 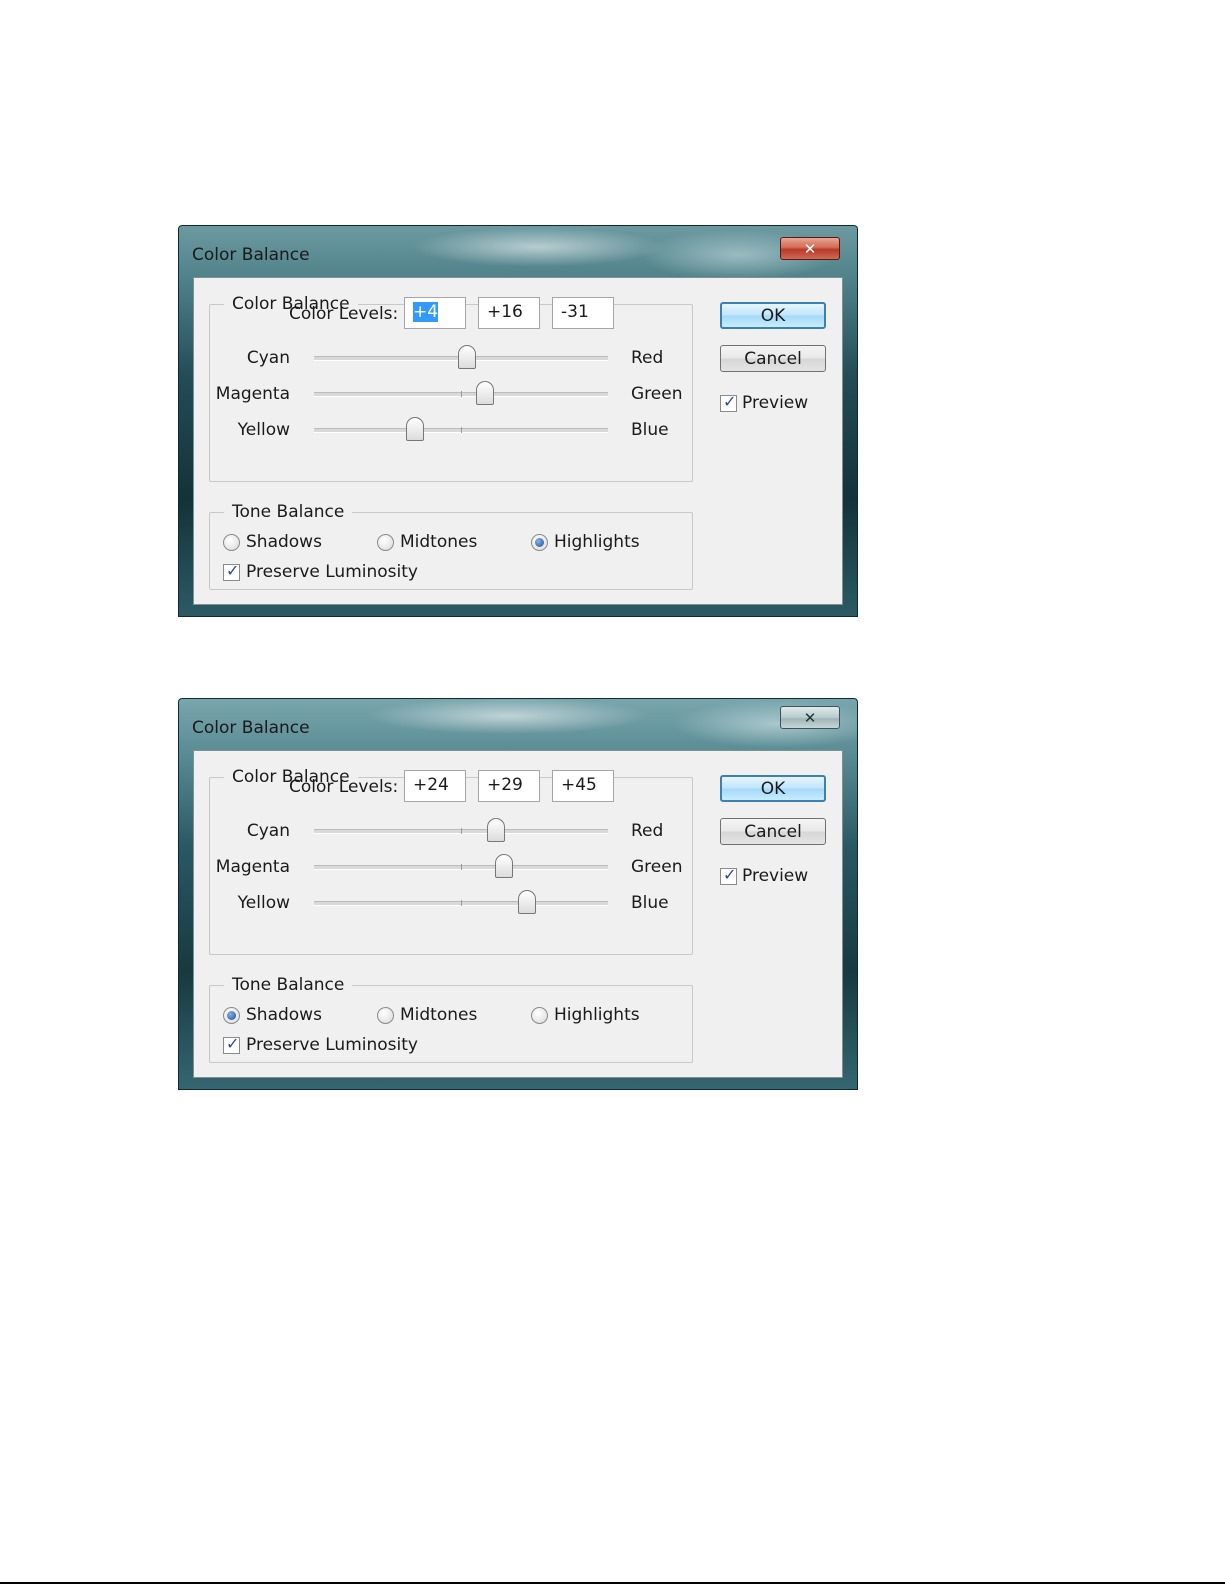 I want to click on level-yellow-blue-input: -31, so click(x=583, y=313).